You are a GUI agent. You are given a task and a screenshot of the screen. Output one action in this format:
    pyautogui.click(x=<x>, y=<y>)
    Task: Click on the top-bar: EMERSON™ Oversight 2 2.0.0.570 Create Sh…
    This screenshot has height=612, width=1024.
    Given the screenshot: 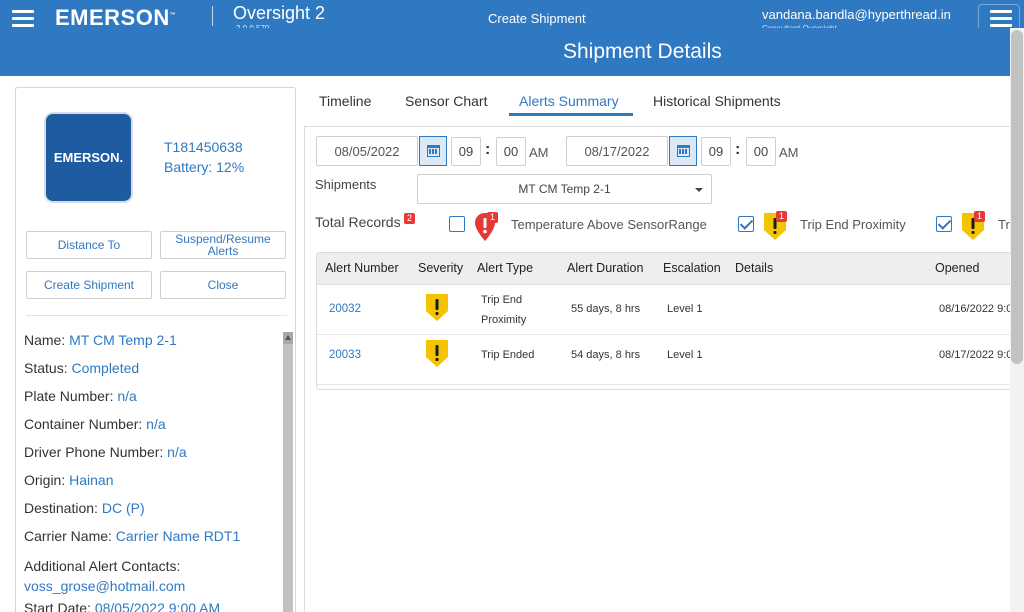 What is the action you would take?
    pyautogui.click(x=512, y=19)
    